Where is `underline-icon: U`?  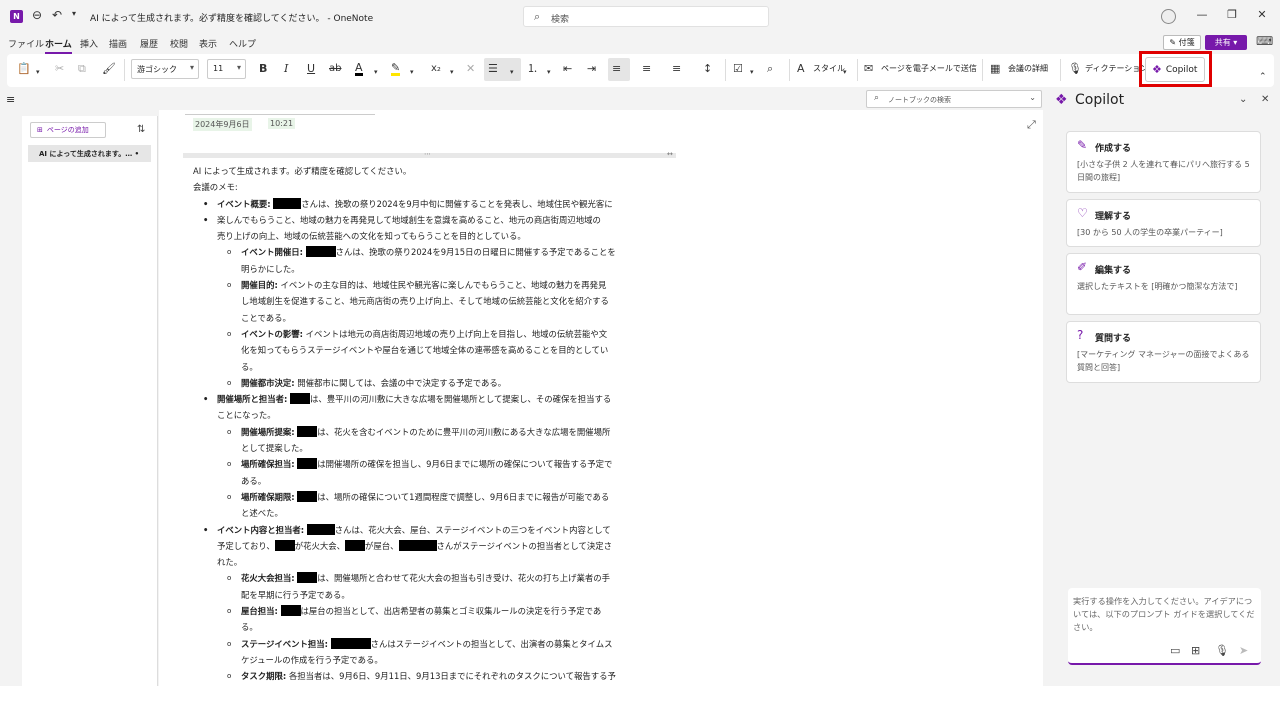
underline-icon: U is located at coordinates (311, 69).